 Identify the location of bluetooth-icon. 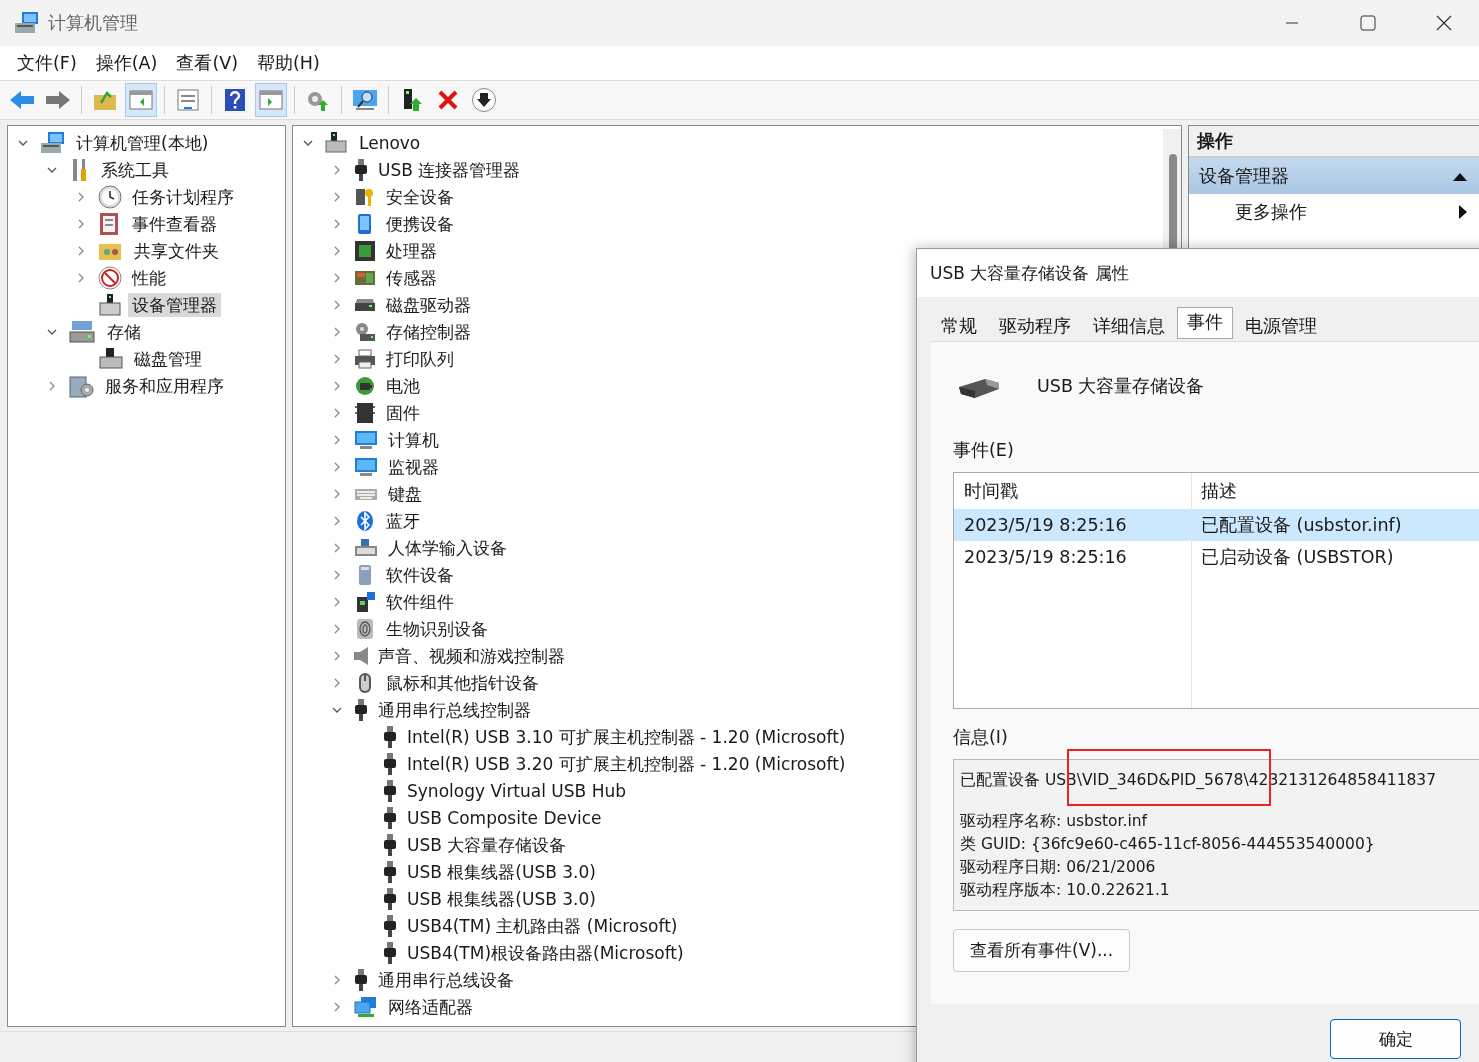
(365, 520).